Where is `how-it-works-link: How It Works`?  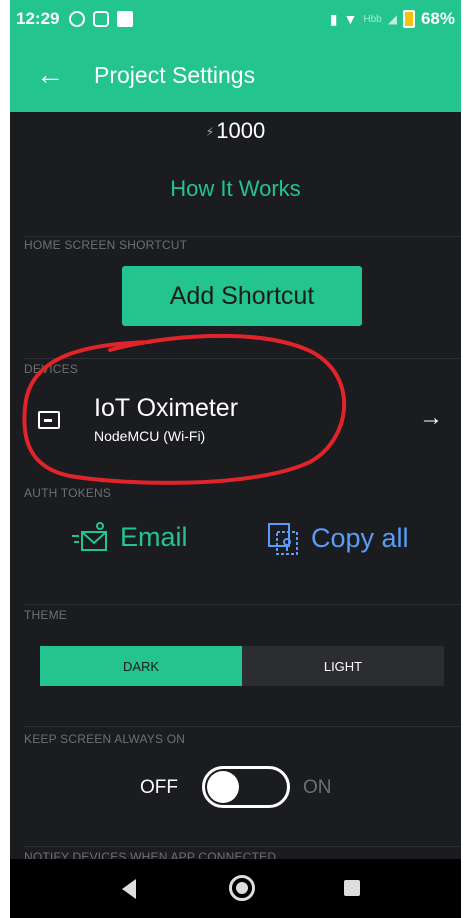
how-it-works-link: How It Works is located at coordinates (235, 189).